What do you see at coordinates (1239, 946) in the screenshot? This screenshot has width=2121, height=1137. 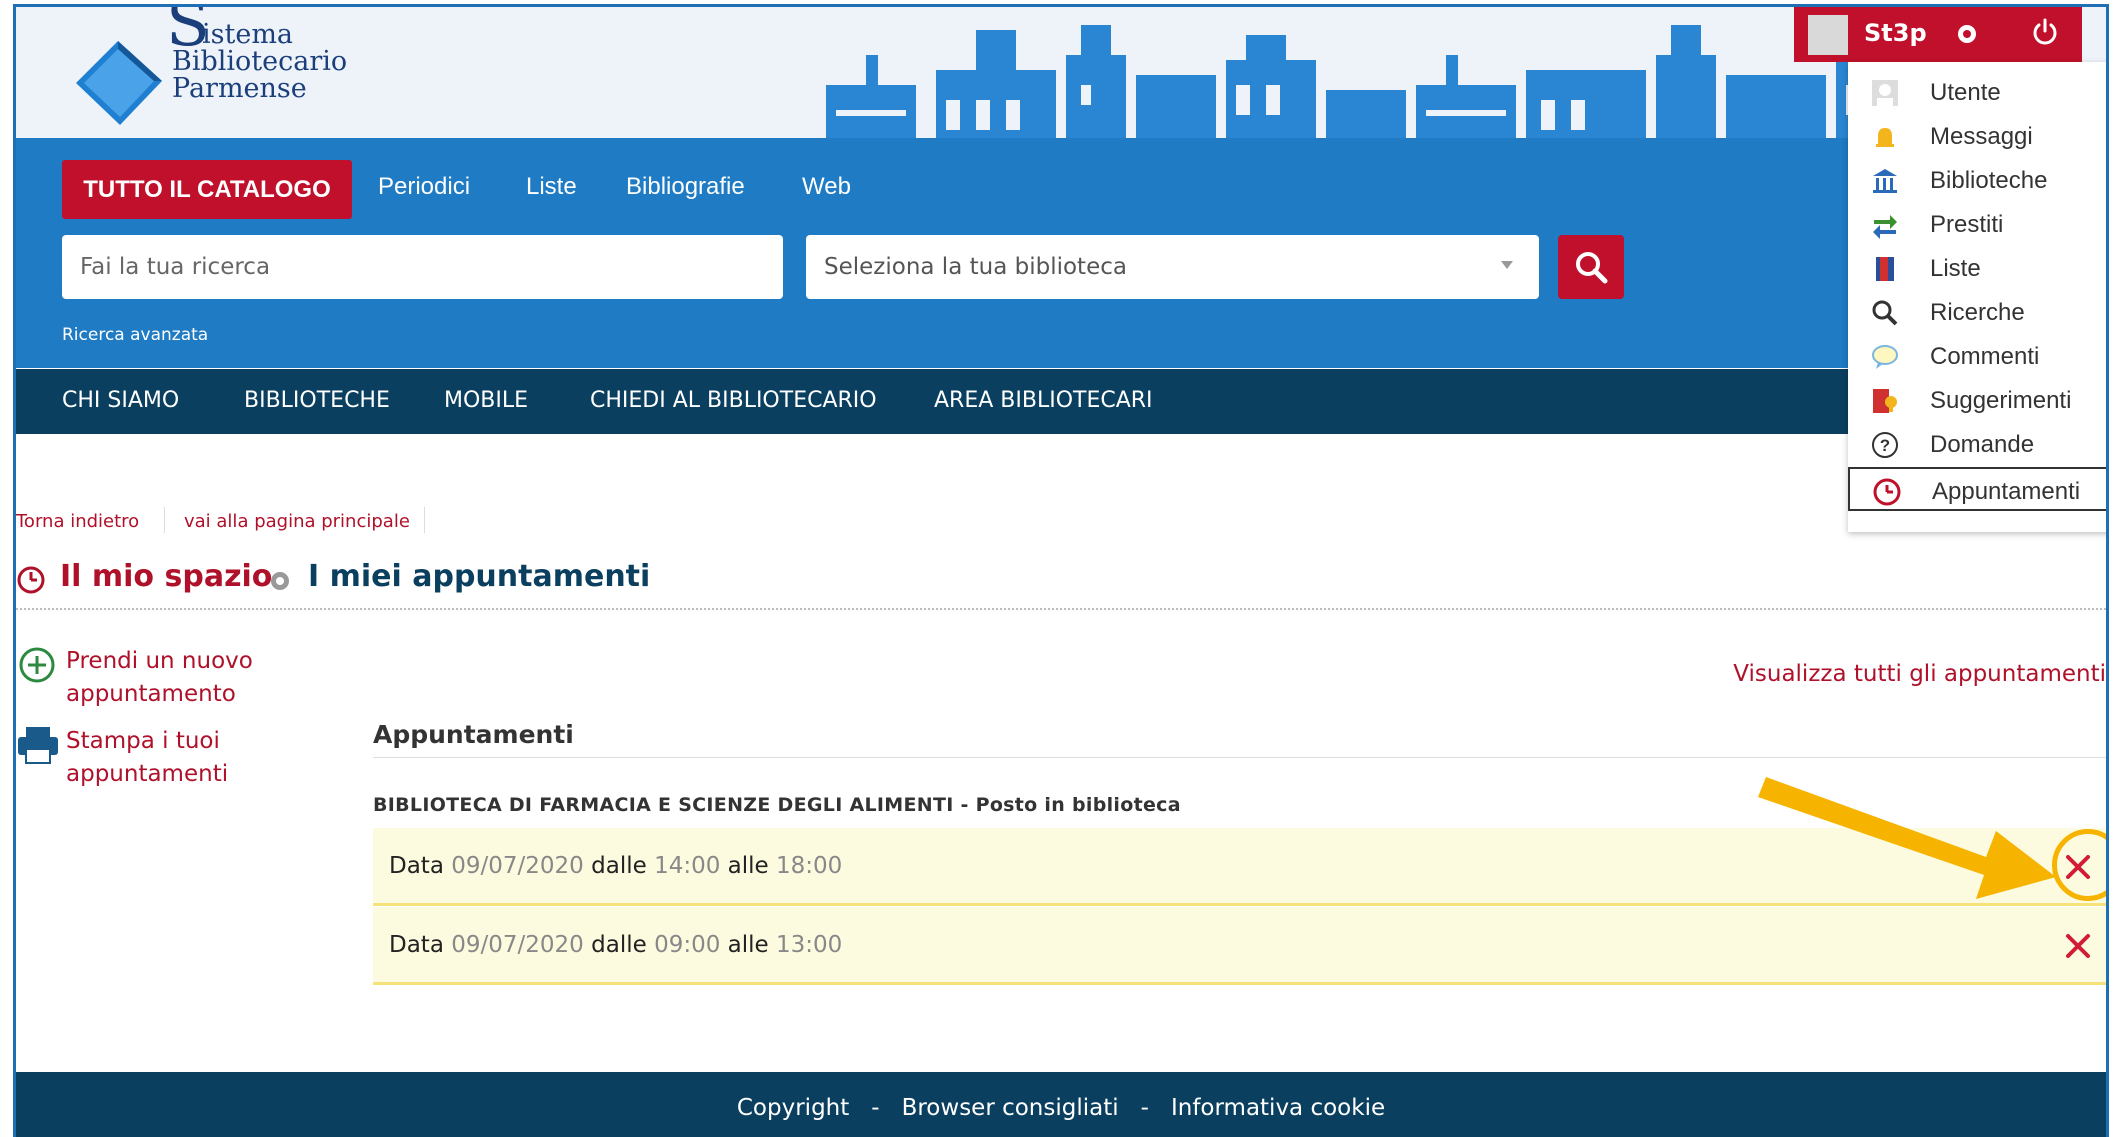 I see `appointment-row: Data 09/07/2020 dalle 09:00 alle 13:00` at bounding box center [1239, 946].